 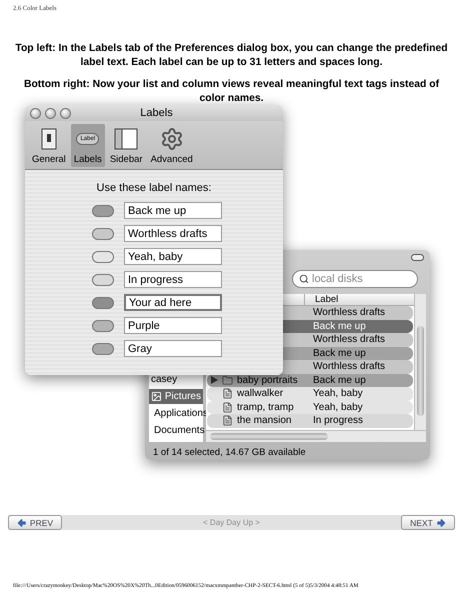 What do you see at coordinates (310, 394) in the screenshot?
I see `file-row: wallwalker Yeah, baby` at bounding box center [310, 394].